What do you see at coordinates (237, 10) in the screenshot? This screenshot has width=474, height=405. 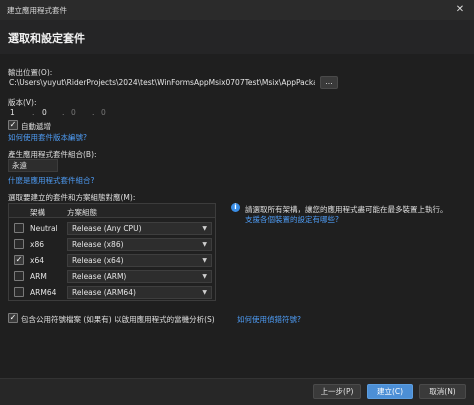 I see `title-bar: 建立應用程式套件 ✕` at bounding box center [237, 10].